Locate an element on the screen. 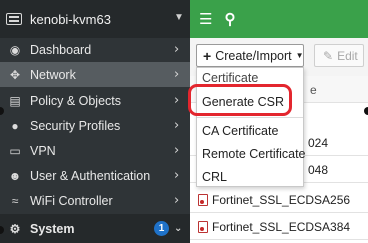  gear-icon: ⚙ is located at coordinates (15, 228).